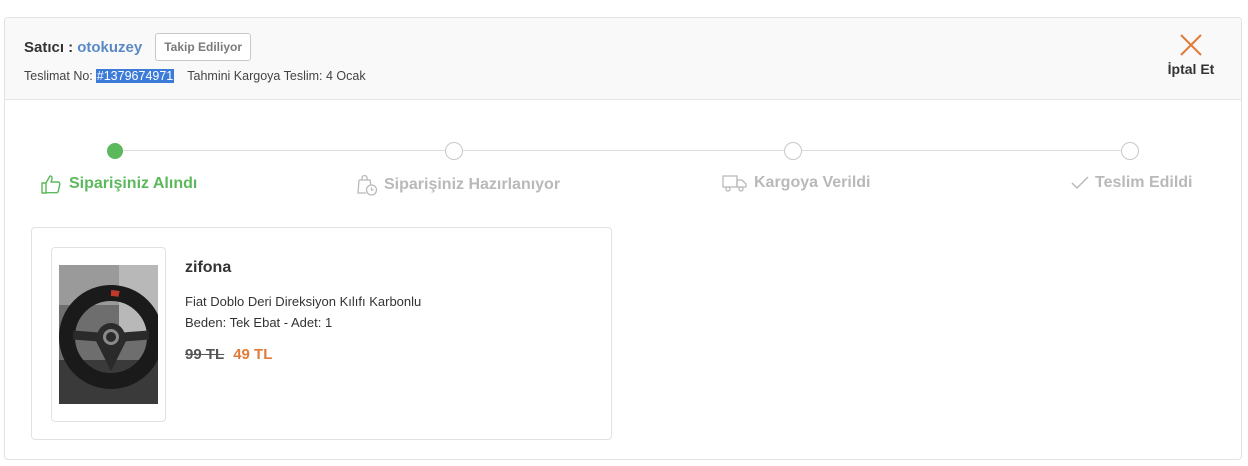 This screenshot has height=466, width=1248. I want to click on step-shipped: Kargoya Verildi, so click(796, 183).